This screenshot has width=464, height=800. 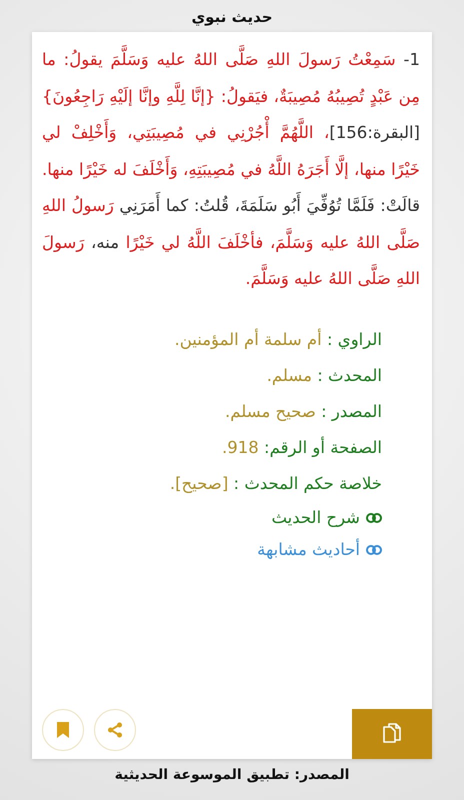 What do you see at coordinates (248, 339) in the screenshot?
I see `field-value: أم سلمة أم المؤمنين.` at bounding box center [248, 339].